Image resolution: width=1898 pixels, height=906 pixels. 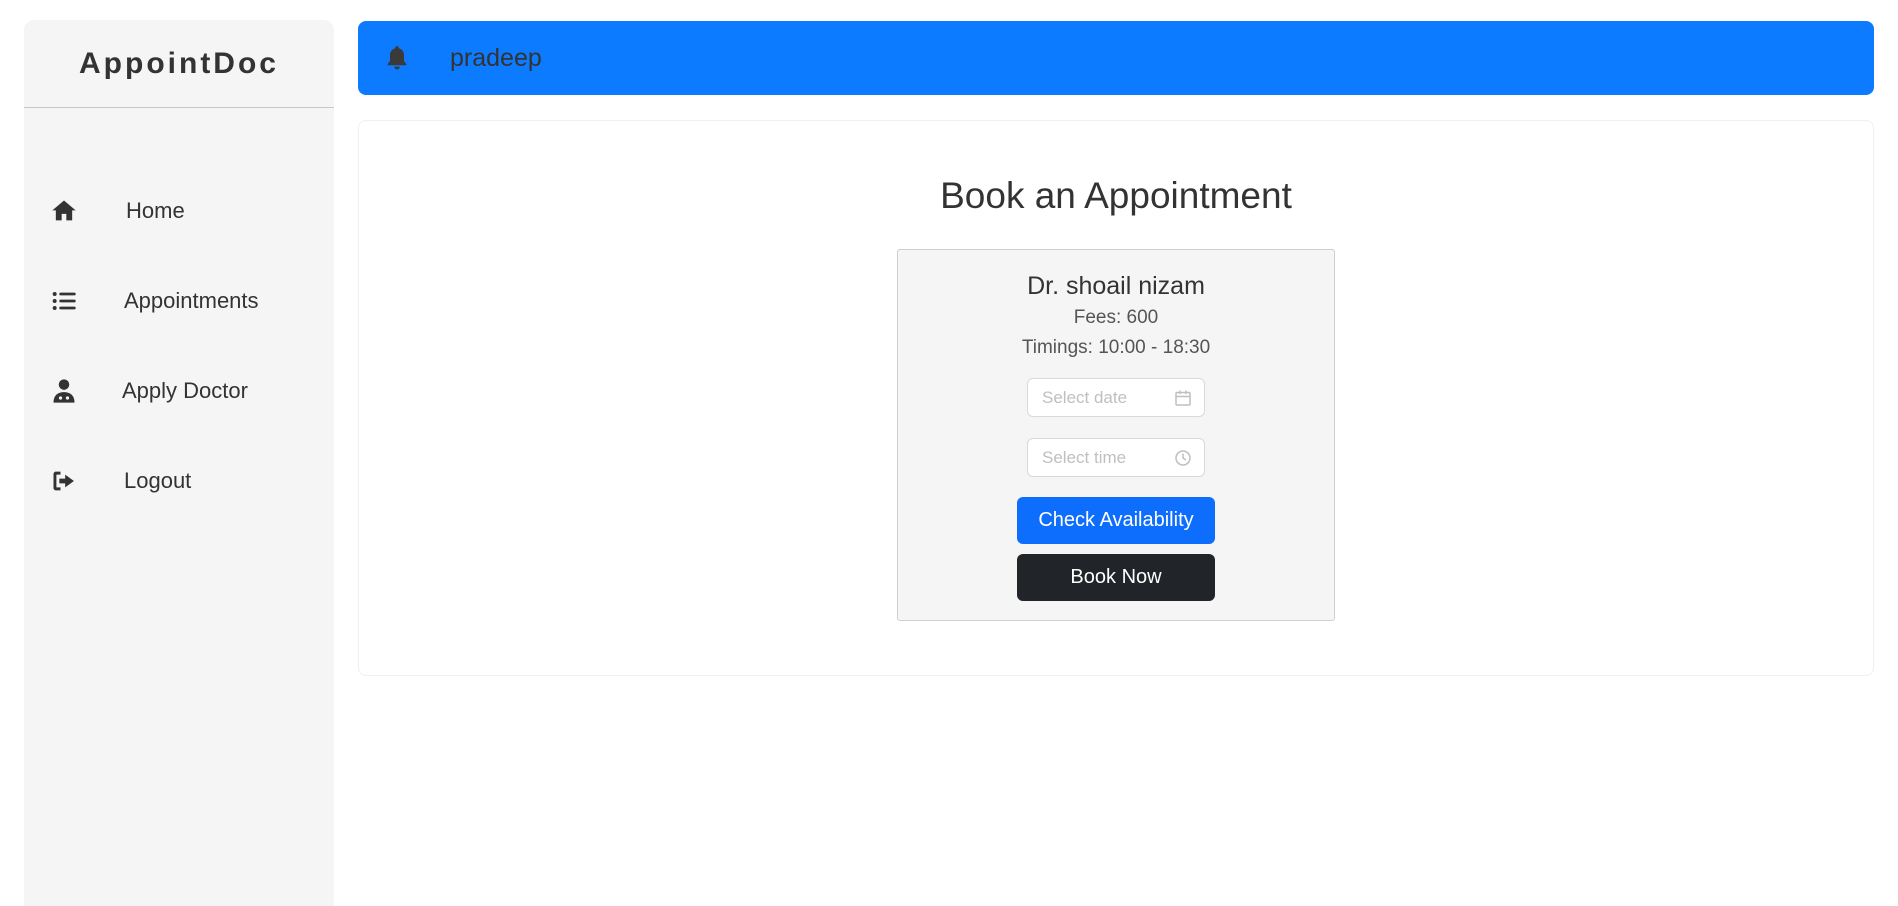 I want to click on time-placeholder: Select time, so click(x=1084, y=457).